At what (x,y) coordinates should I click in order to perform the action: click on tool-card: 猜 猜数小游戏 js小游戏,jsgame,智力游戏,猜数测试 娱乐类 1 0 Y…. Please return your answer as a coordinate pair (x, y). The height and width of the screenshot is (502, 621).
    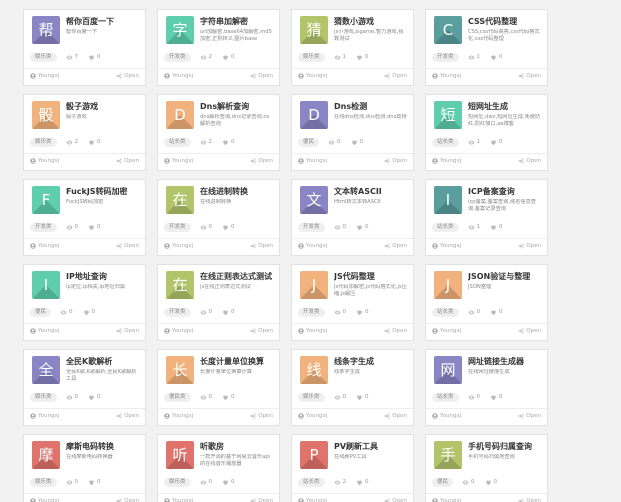
    Looking at the image, I should click on (352, 47).